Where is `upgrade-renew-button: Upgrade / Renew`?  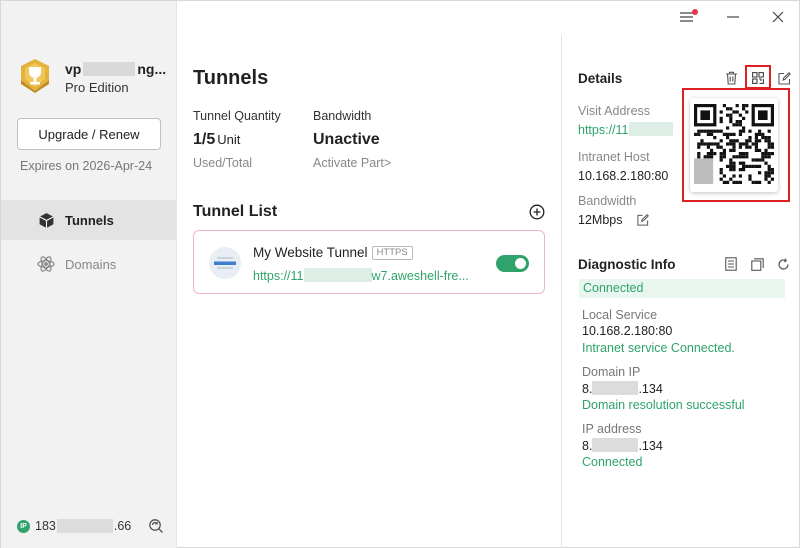 upgrade-renew-button: Upgrade / Renew is located at coordinates (89, 134).